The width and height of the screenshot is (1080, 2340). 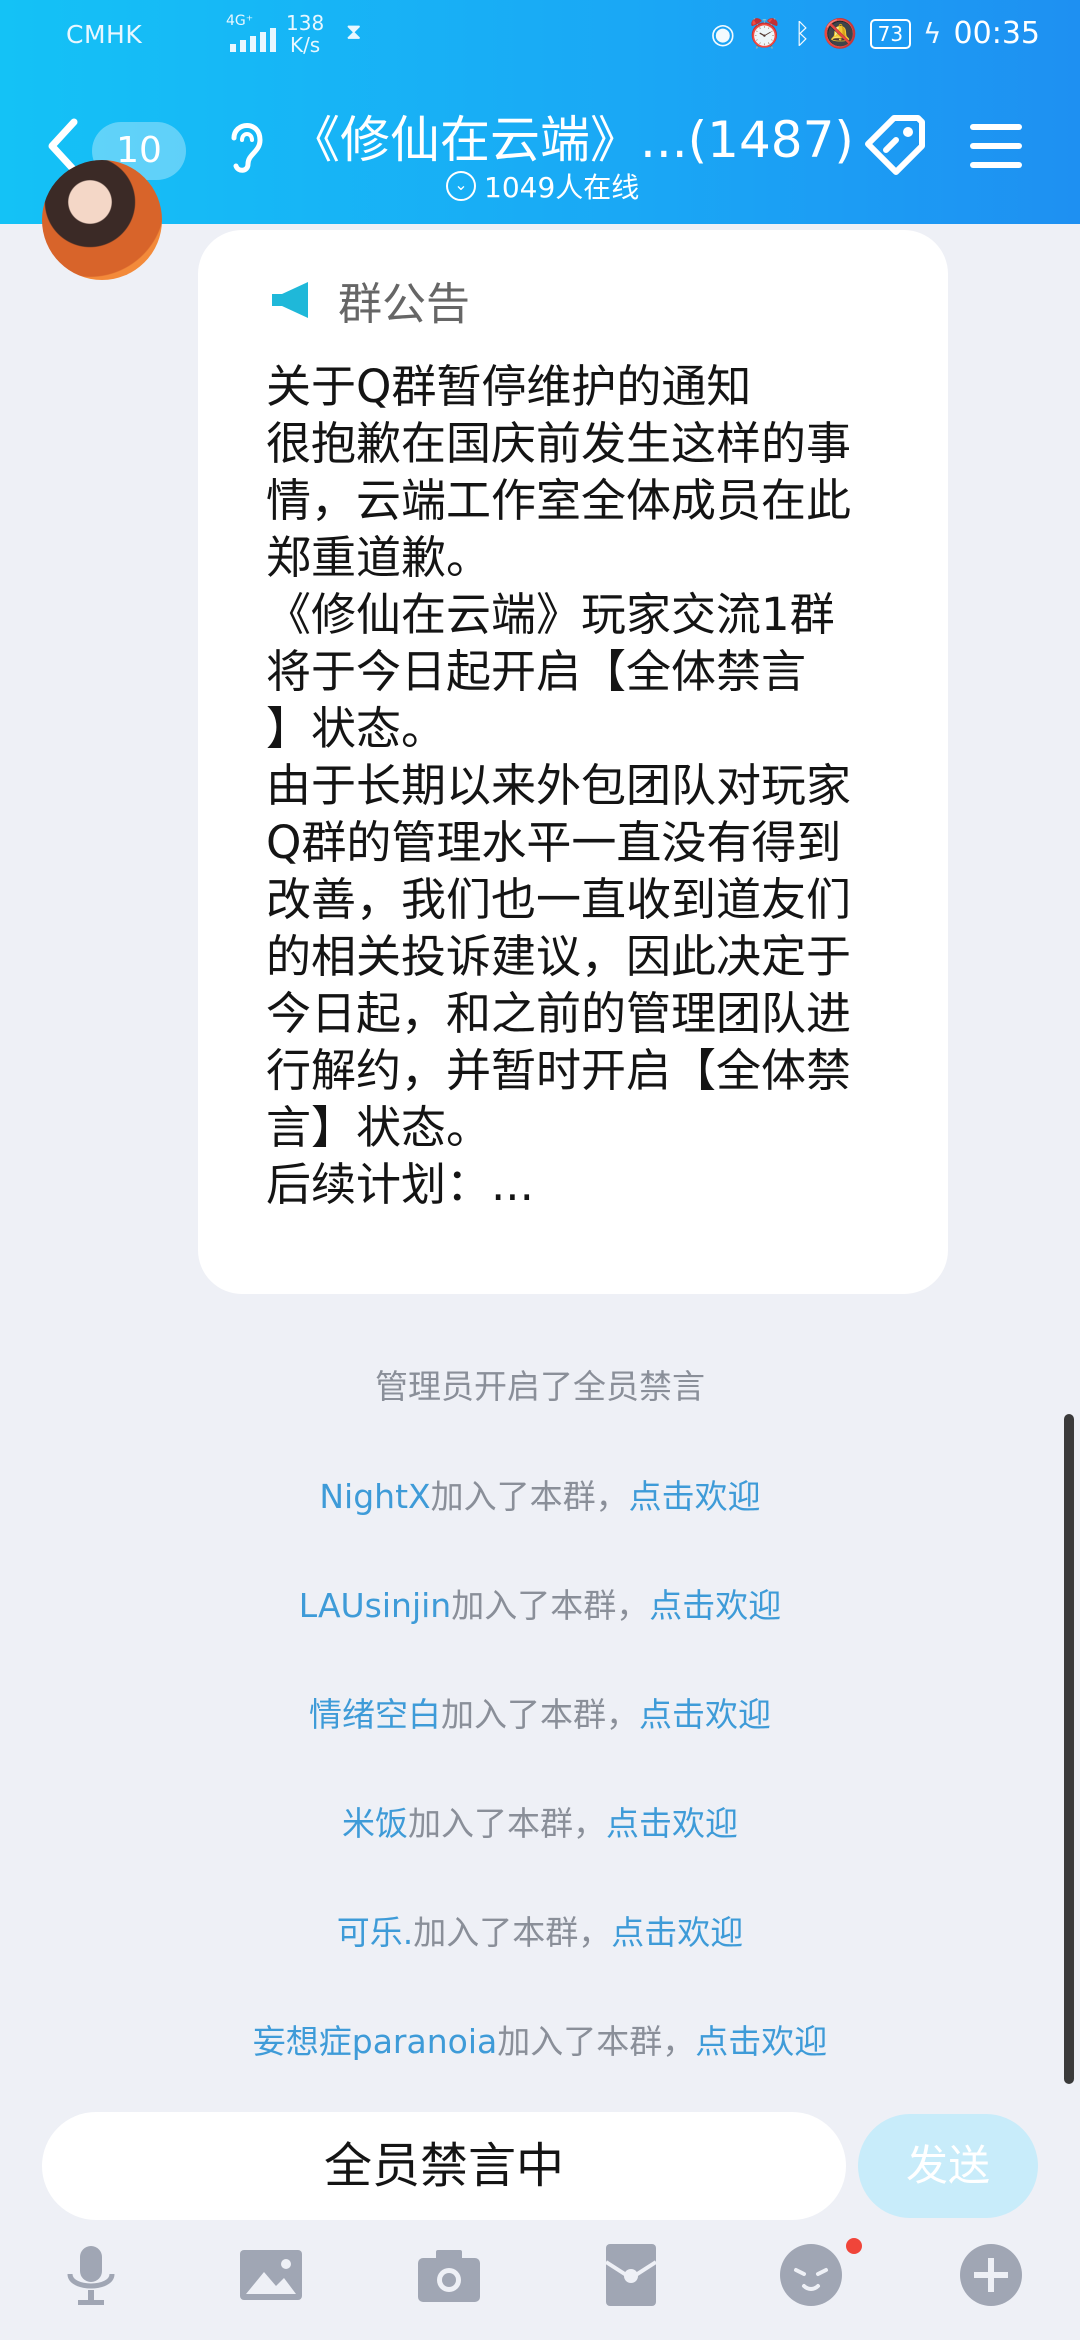 I want to click on notice-line: 将于今日起开启【全体禁言, so click(x=536, y=671).